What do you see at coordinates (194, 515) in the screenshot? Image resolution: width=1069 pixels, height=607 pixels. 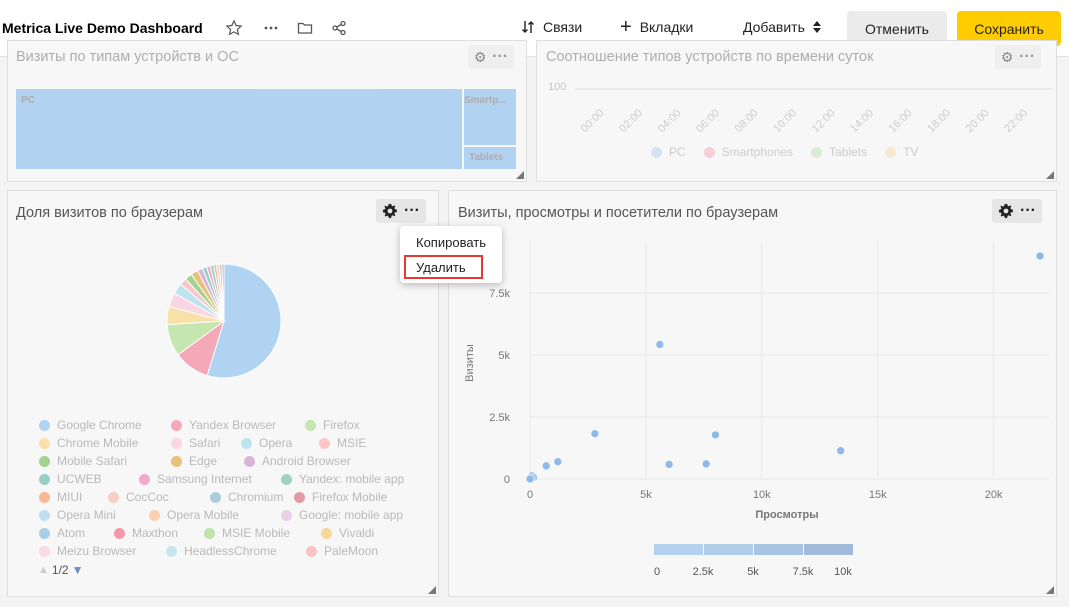 I see `legend-item: Opera Mobile` at bounding box center [194, 515].